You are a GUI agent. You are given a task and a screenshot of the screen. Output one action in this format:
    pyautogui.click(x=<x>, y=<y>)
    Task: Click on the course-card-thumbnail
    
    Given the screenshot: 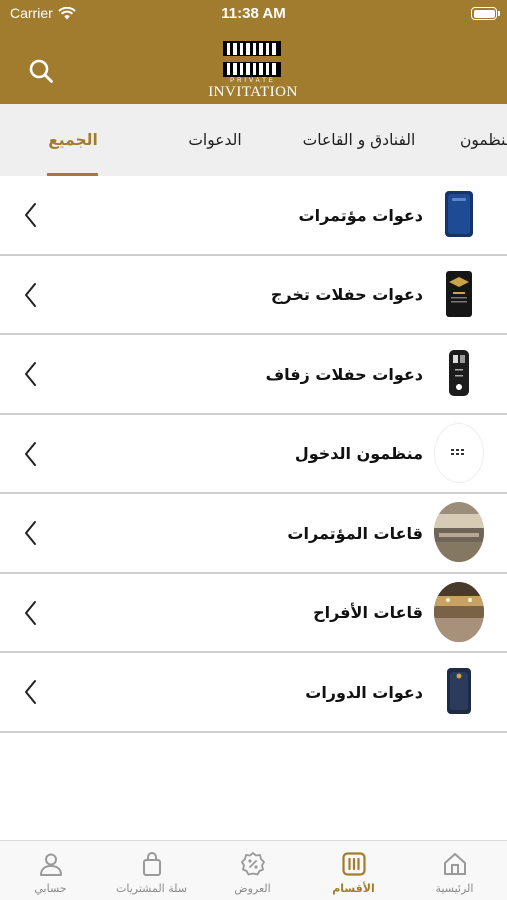 What is the action you would take?
    pyautogui.click(x=459, y=691)
    